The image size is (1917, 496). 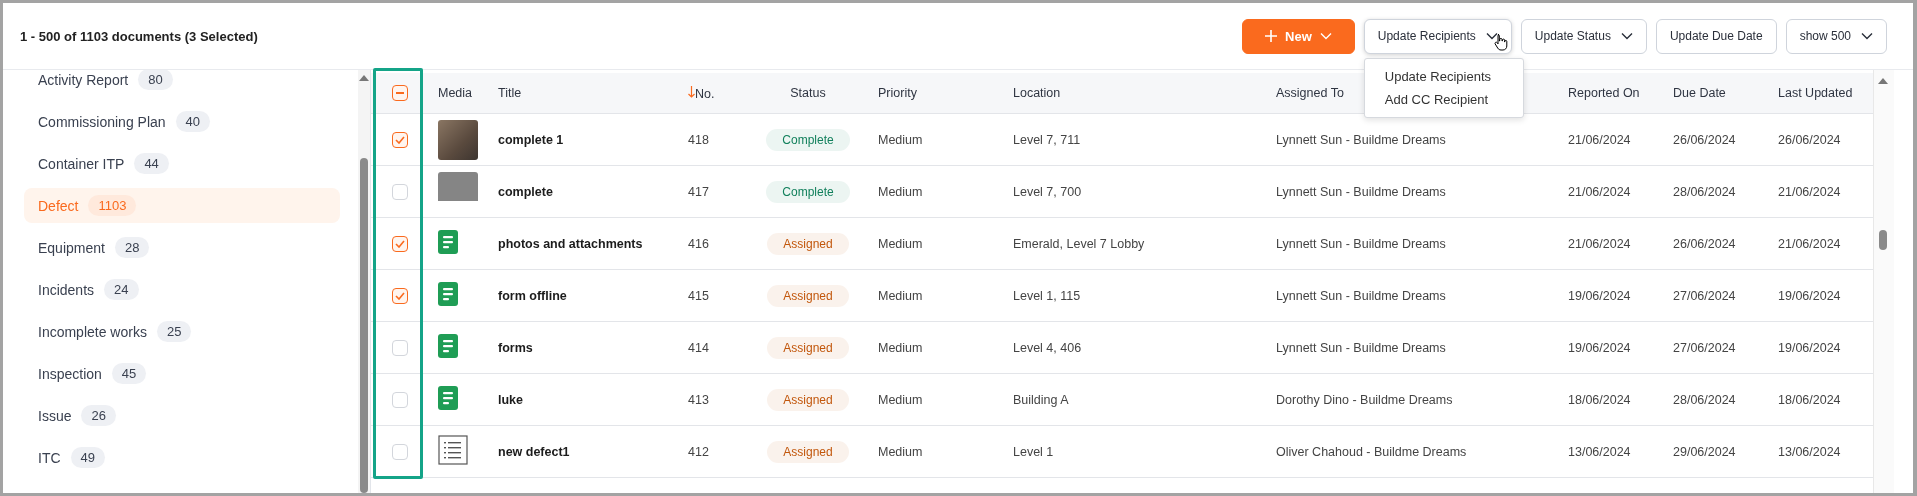 What do you see at coordinates (1704, 347) in the screenshot?
I see `date-cell-text: 27/06/2024` at bounding box center [1704, 347].